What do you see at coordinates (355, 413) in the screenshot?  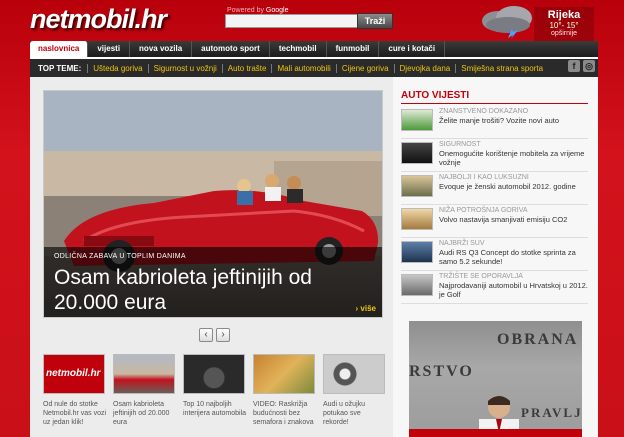 I see `thumbnail-caption: Audi u ožujku potukao sve rekorde!` at bounding box center [355, 413].